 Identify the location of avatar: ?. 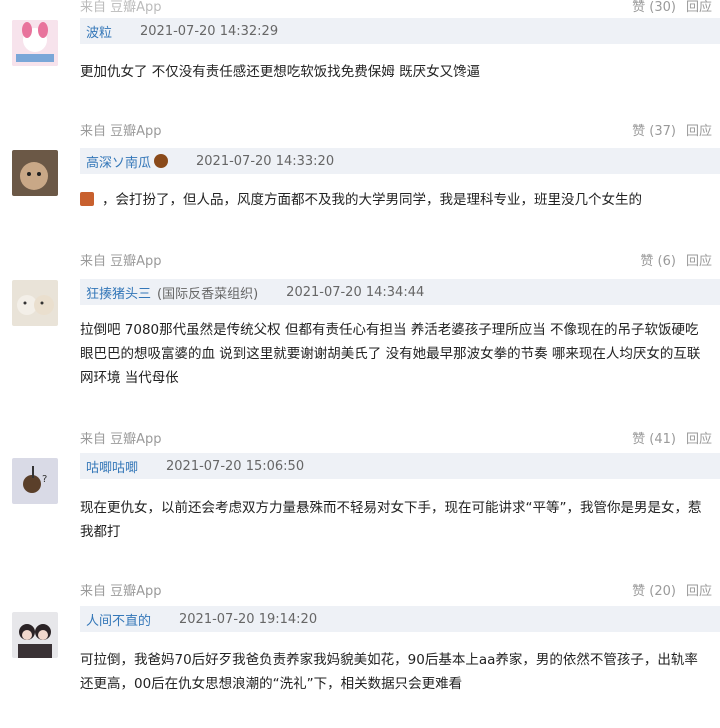
(35, 481).